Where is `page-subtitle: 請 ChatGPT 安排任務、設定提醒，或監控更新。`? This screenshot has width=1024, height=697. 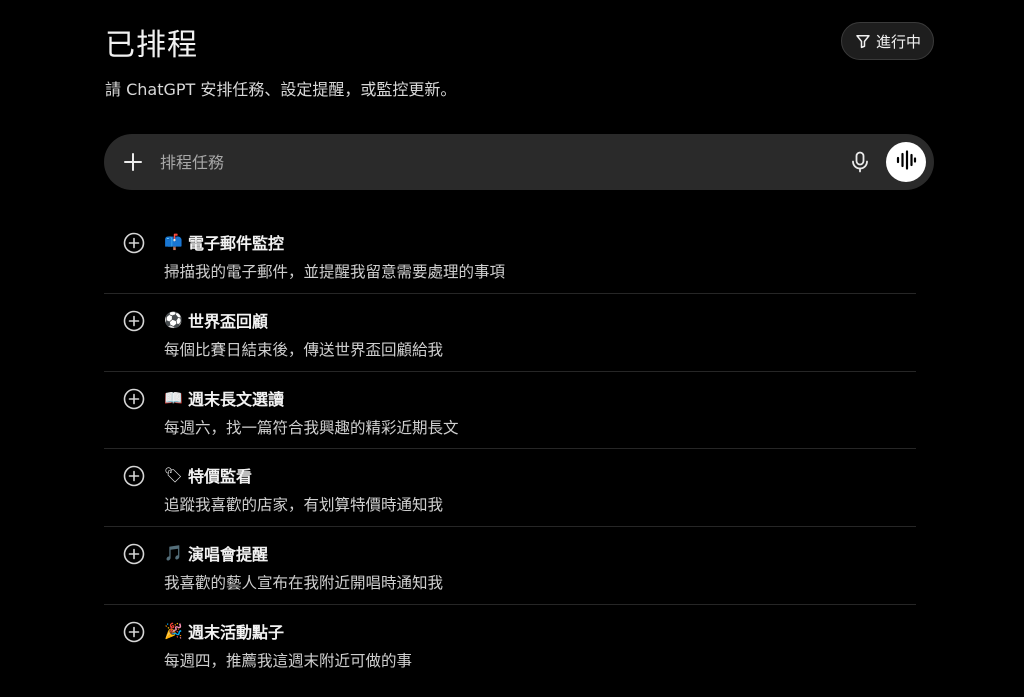 page-subtitle: 請 ChatGPT 安排任務、設定提醒，或監控更新。 is located at coordinates (281, 89).